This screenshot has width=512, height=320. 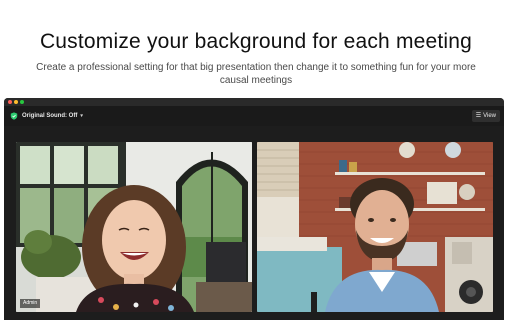 I want to click on grid-view-icon: ☰, so click(x=478, y=116).